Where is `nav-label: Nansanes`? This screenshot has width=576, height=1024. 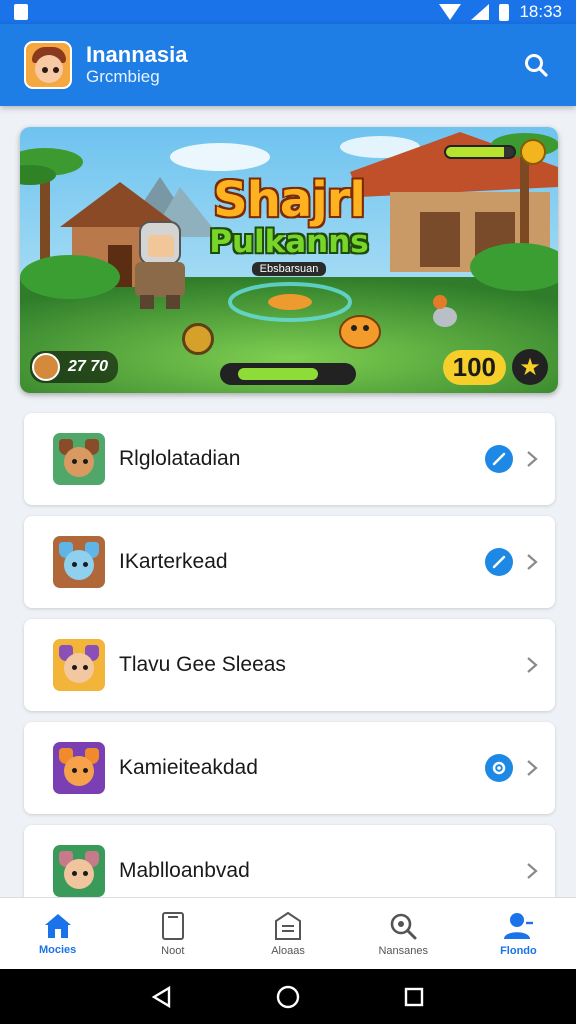 nav-label: Nansanes is located at coordinates (403, 950).